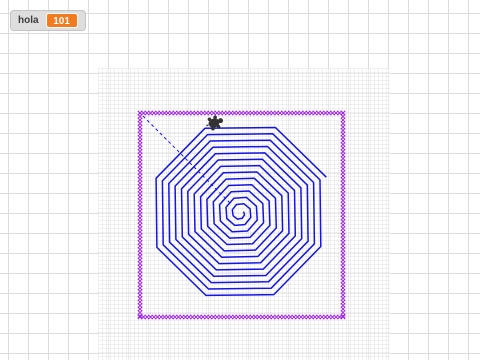 This screenshot has width=480, height=360. Describe the element at coordinates (214, 122) in the screenshot. I see `turtle-sprite-icon` at that location.